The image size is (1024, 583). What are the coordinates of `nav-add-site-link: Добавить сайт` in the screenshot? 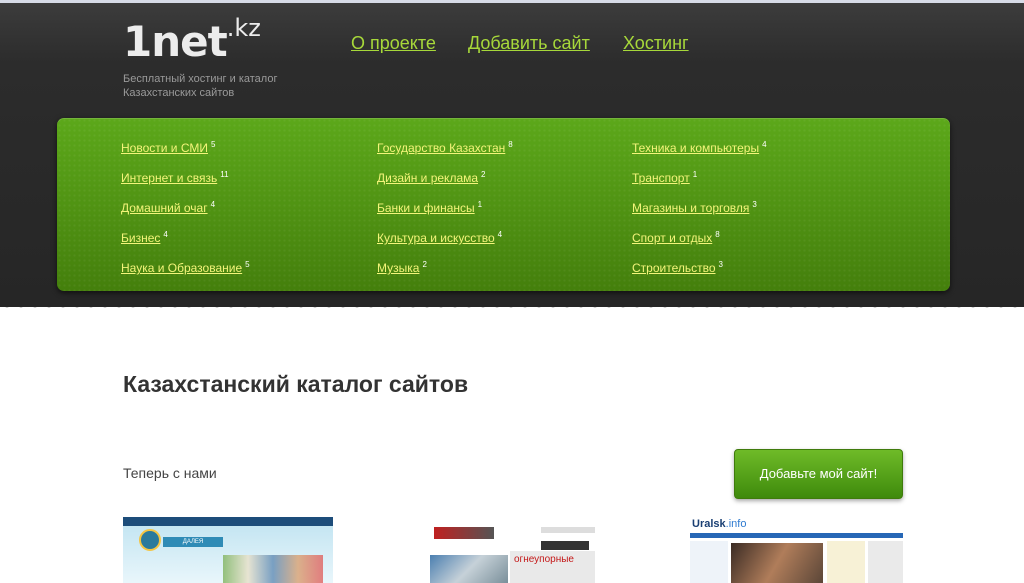 It's located at (529, 43).